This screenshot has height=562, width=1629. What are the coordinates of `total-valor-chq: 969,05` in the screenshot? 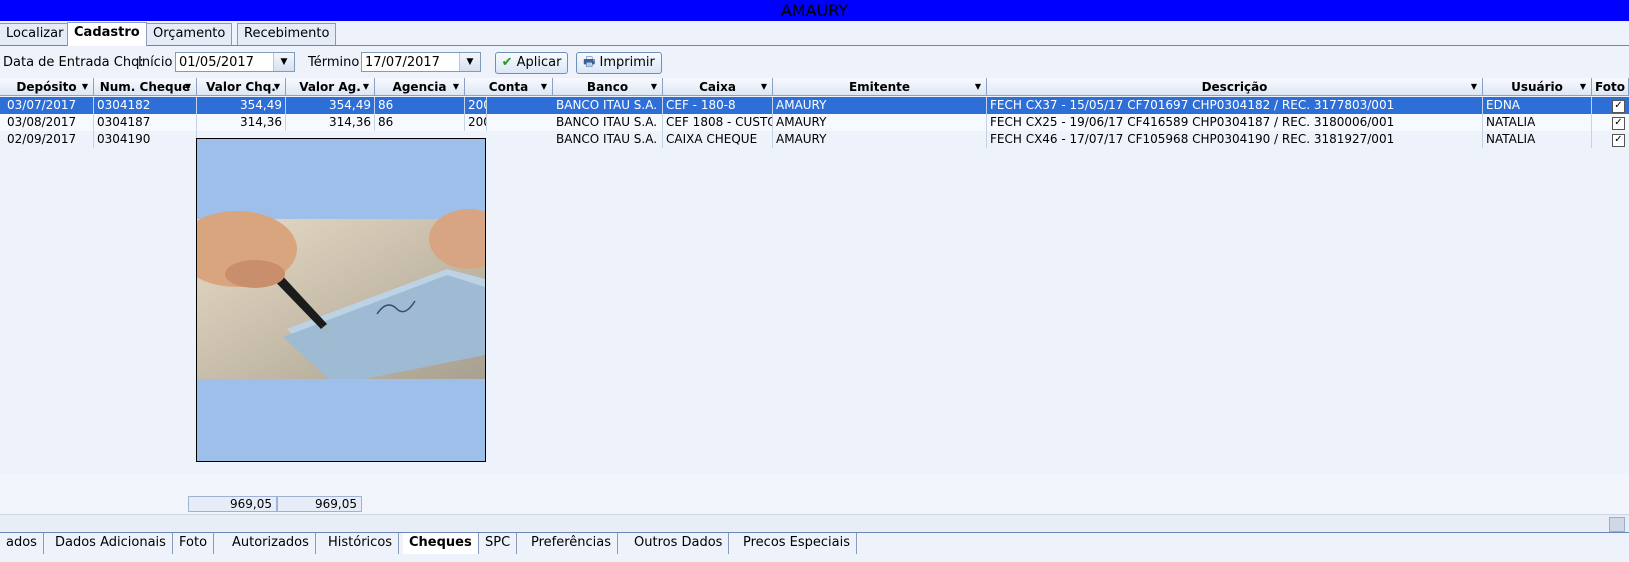 It's located at (232, 504).